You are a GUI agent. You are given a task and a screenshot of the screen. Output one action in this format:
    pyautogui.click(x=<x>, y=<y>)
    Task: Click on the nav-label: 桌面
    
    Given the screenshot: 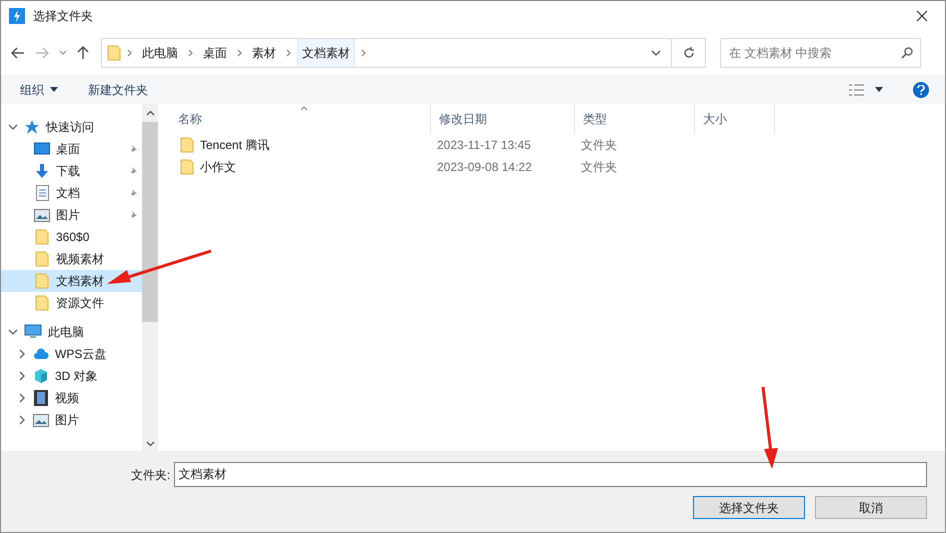 What is the action you would take?
    pyautogui.click(x=68, y=149)
    